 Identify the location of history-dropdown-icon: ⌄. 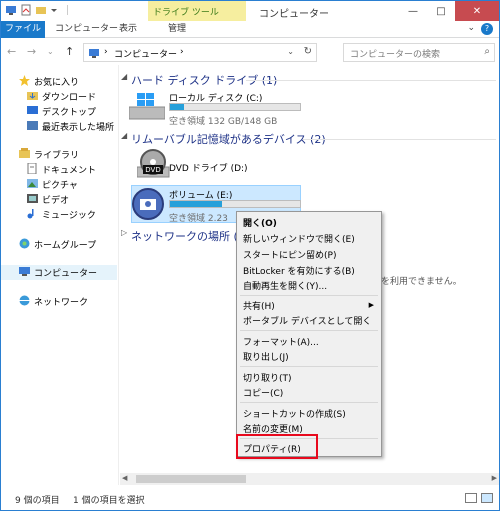
(50, 51).